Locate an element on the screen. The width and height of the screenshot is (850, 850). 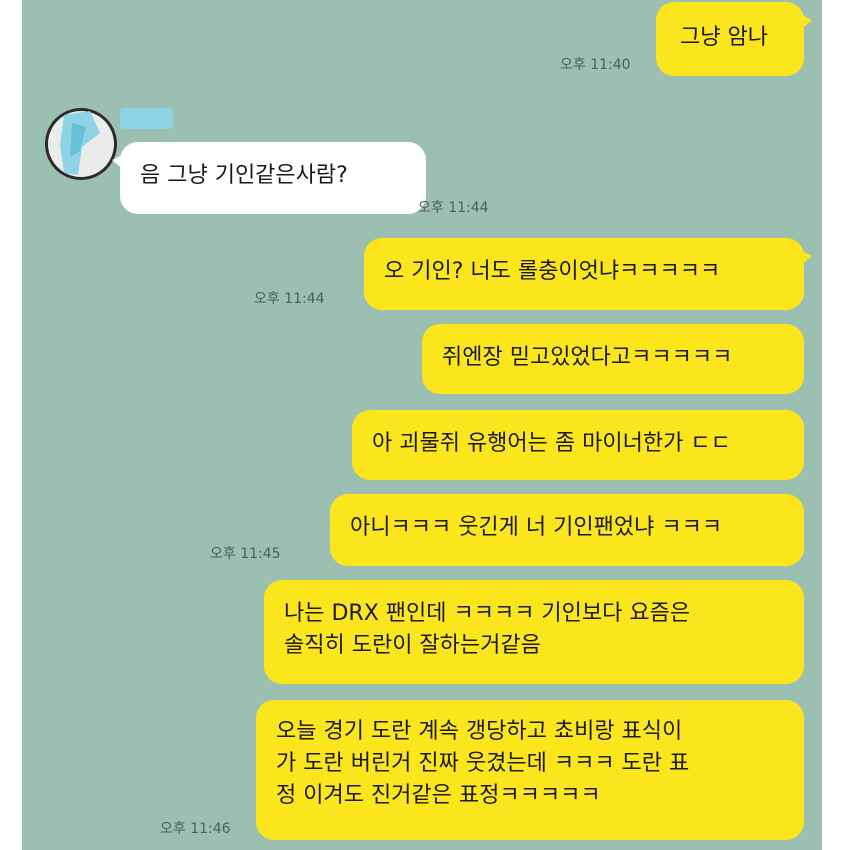
message-line: 오늘 경기 도란 계속 갱당하고 쵸비랑 표식이 is located at coordinates (479, 731).